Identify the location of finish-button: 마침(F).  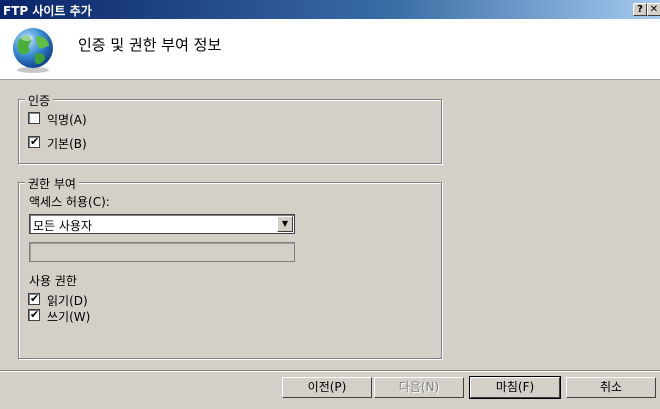
(515, 387).